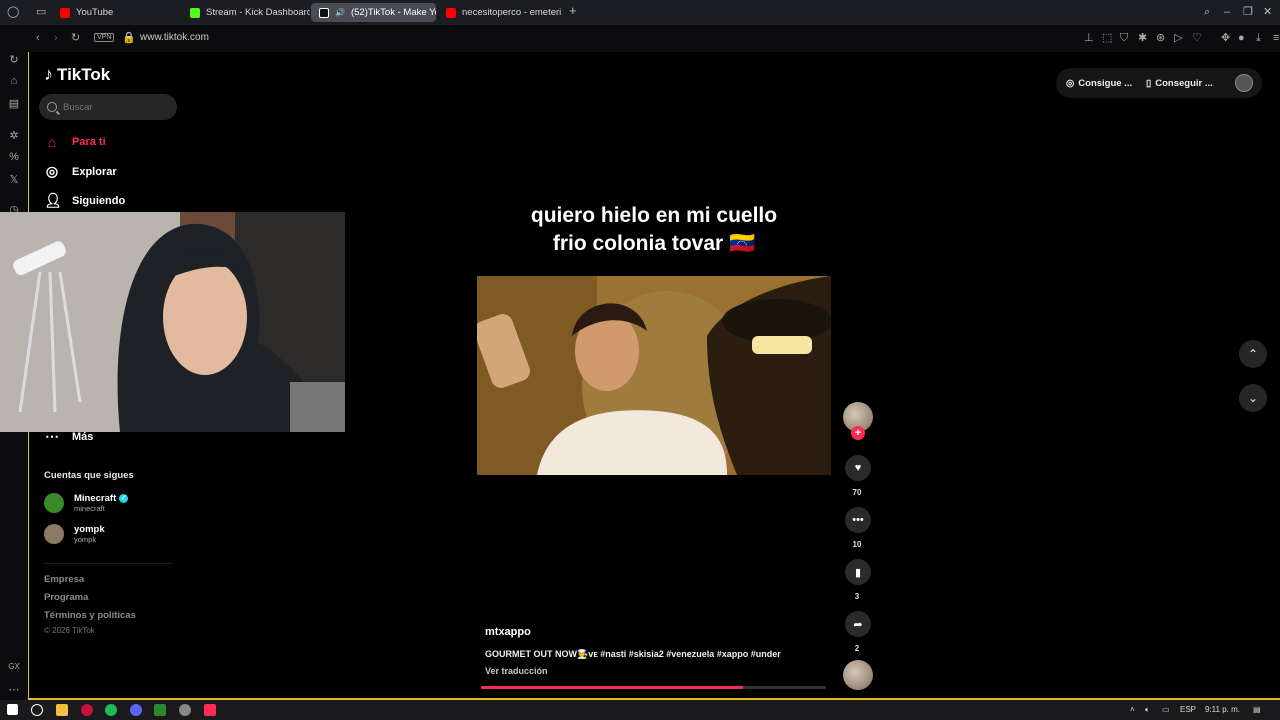  I want to click on youtube-favicon-icon, so click(451, 12).